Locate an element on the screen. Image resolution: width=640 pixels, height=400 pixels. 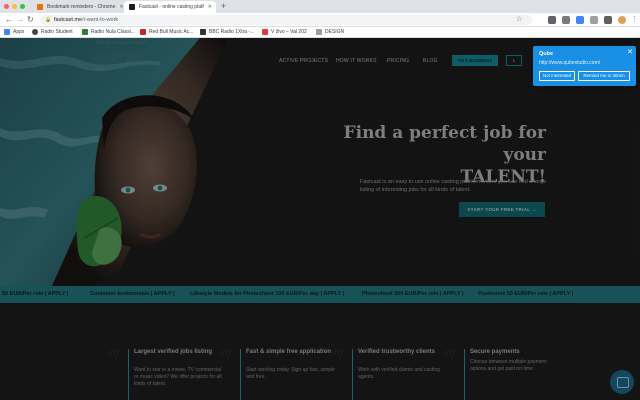
tab-title: Fastcast - online casting platf is located at coordinates (171, 7).